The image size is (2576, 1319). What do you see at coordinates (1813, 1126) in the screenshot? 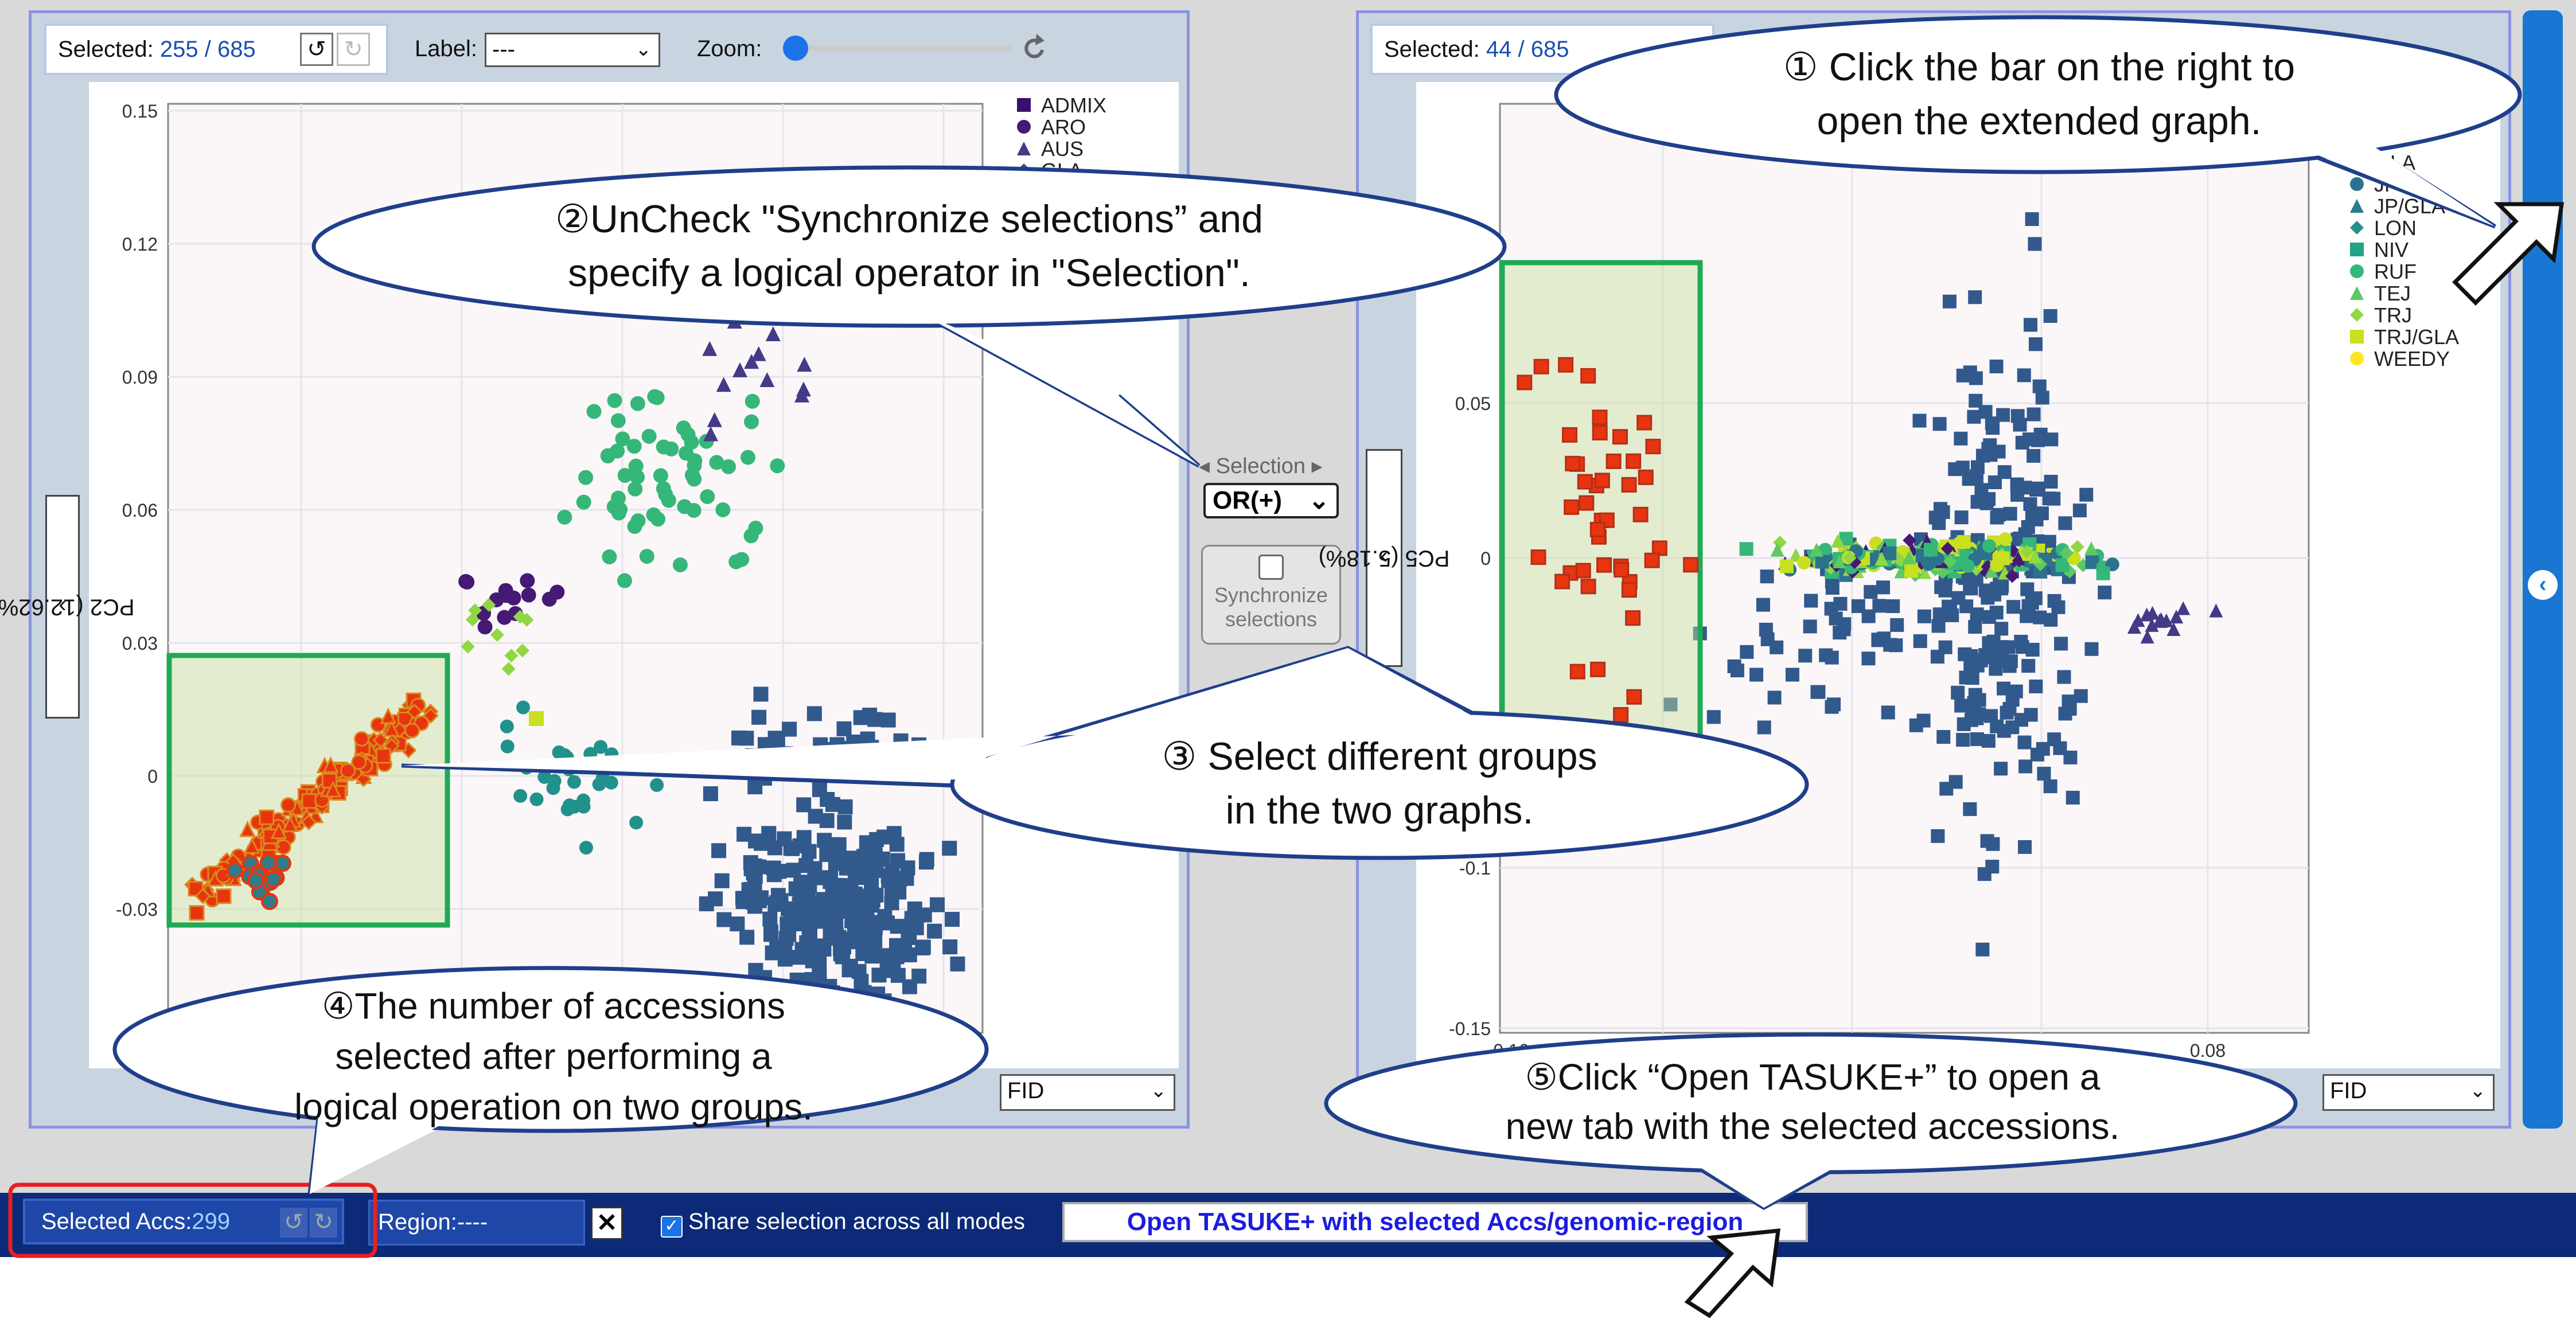
I see `callout-5-line2: new tab with the selected accessions.` at bounding box center [1813, 1126].